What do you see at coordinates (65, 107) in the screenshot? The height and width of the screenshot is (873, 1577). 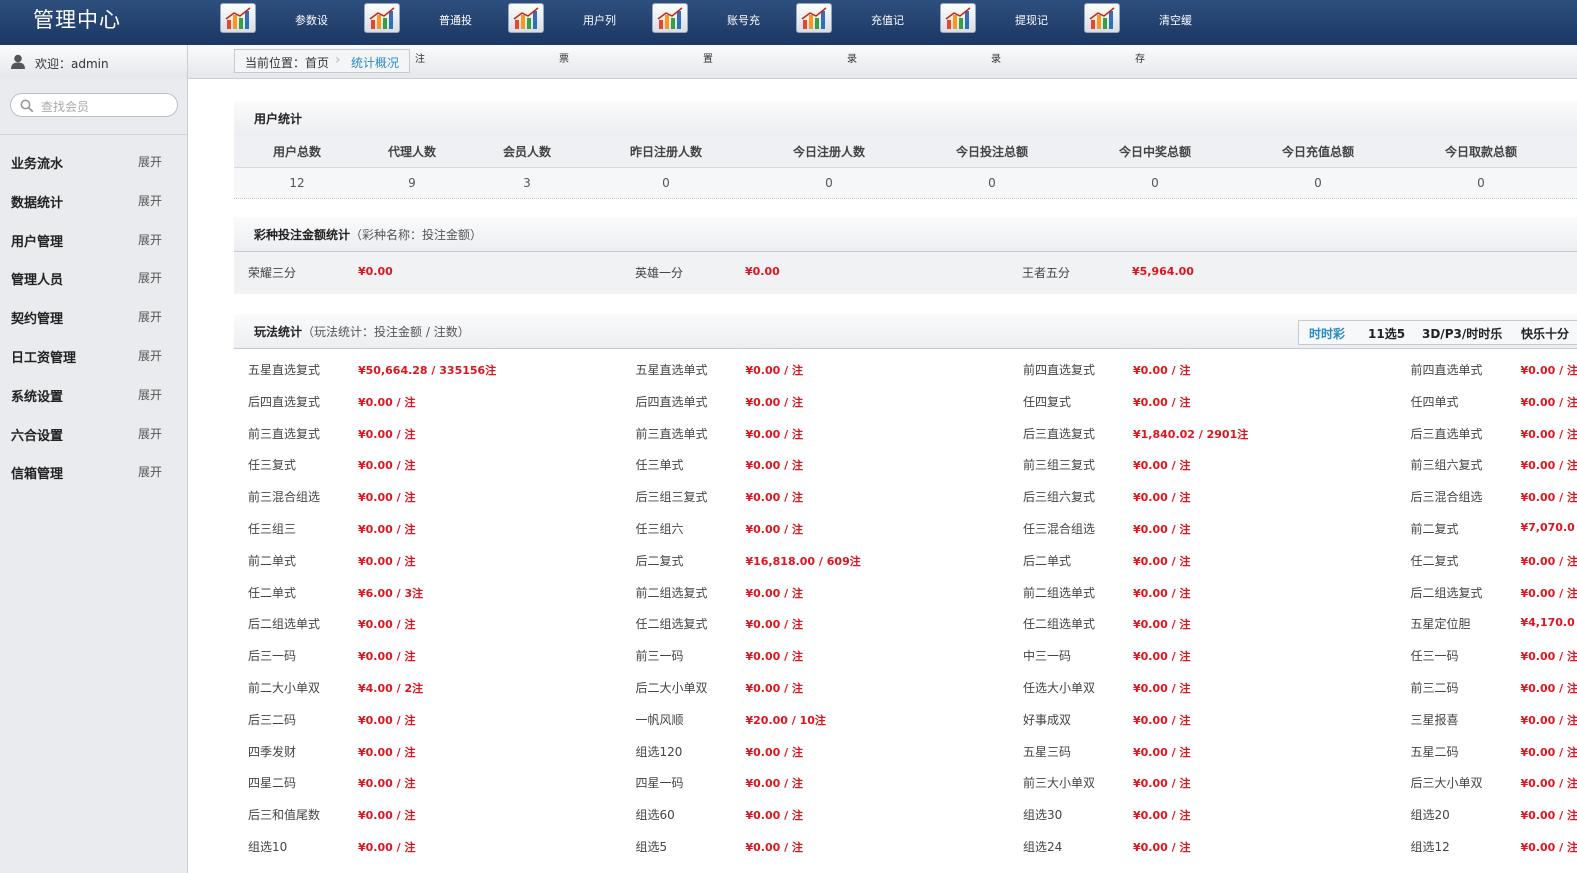 I see `search-placeholder: 查找会员` at bounding box center [65, 107].